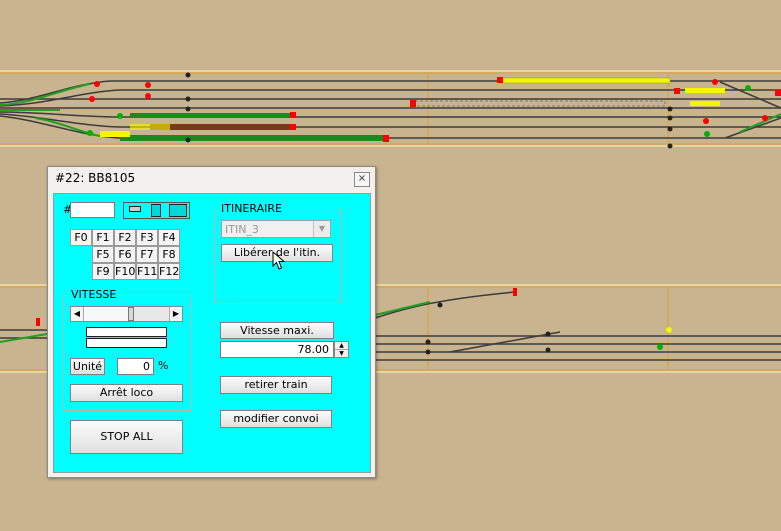 The height and width of the screenshot is (531, 781). Describe the element at coordinates (178, 210) in the screenshot. I see `view-large-icon` at that location.